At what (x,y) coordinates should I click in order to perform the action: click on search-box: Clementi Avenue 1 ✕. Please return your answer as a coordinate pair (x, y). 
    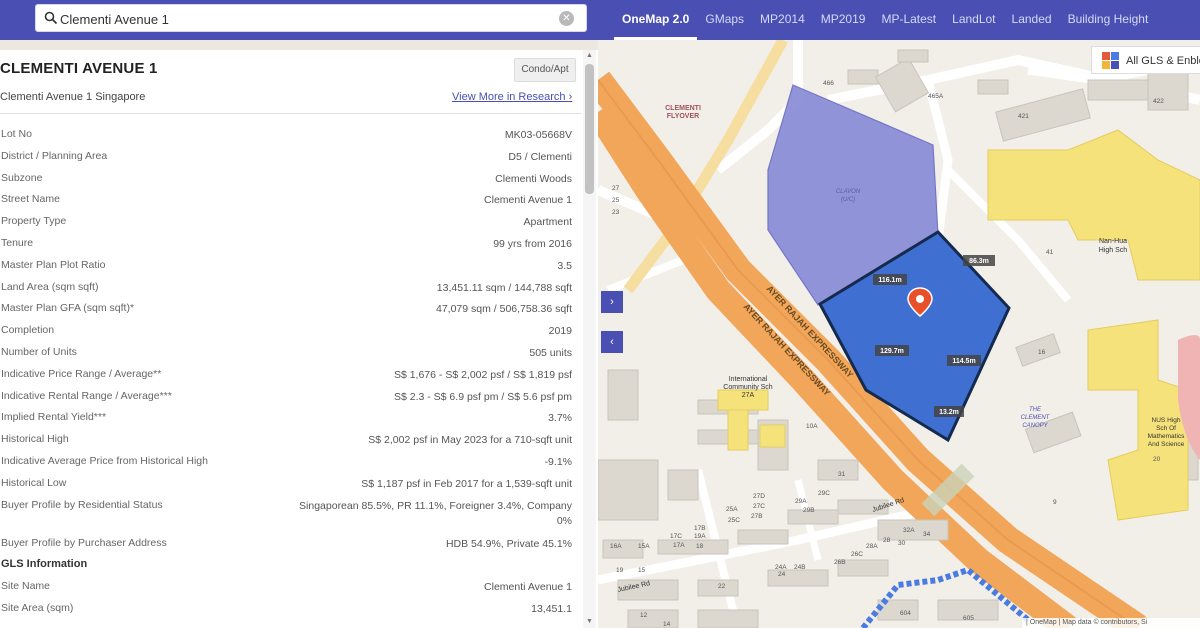
    Looking at the image, I should click on (311, 18).